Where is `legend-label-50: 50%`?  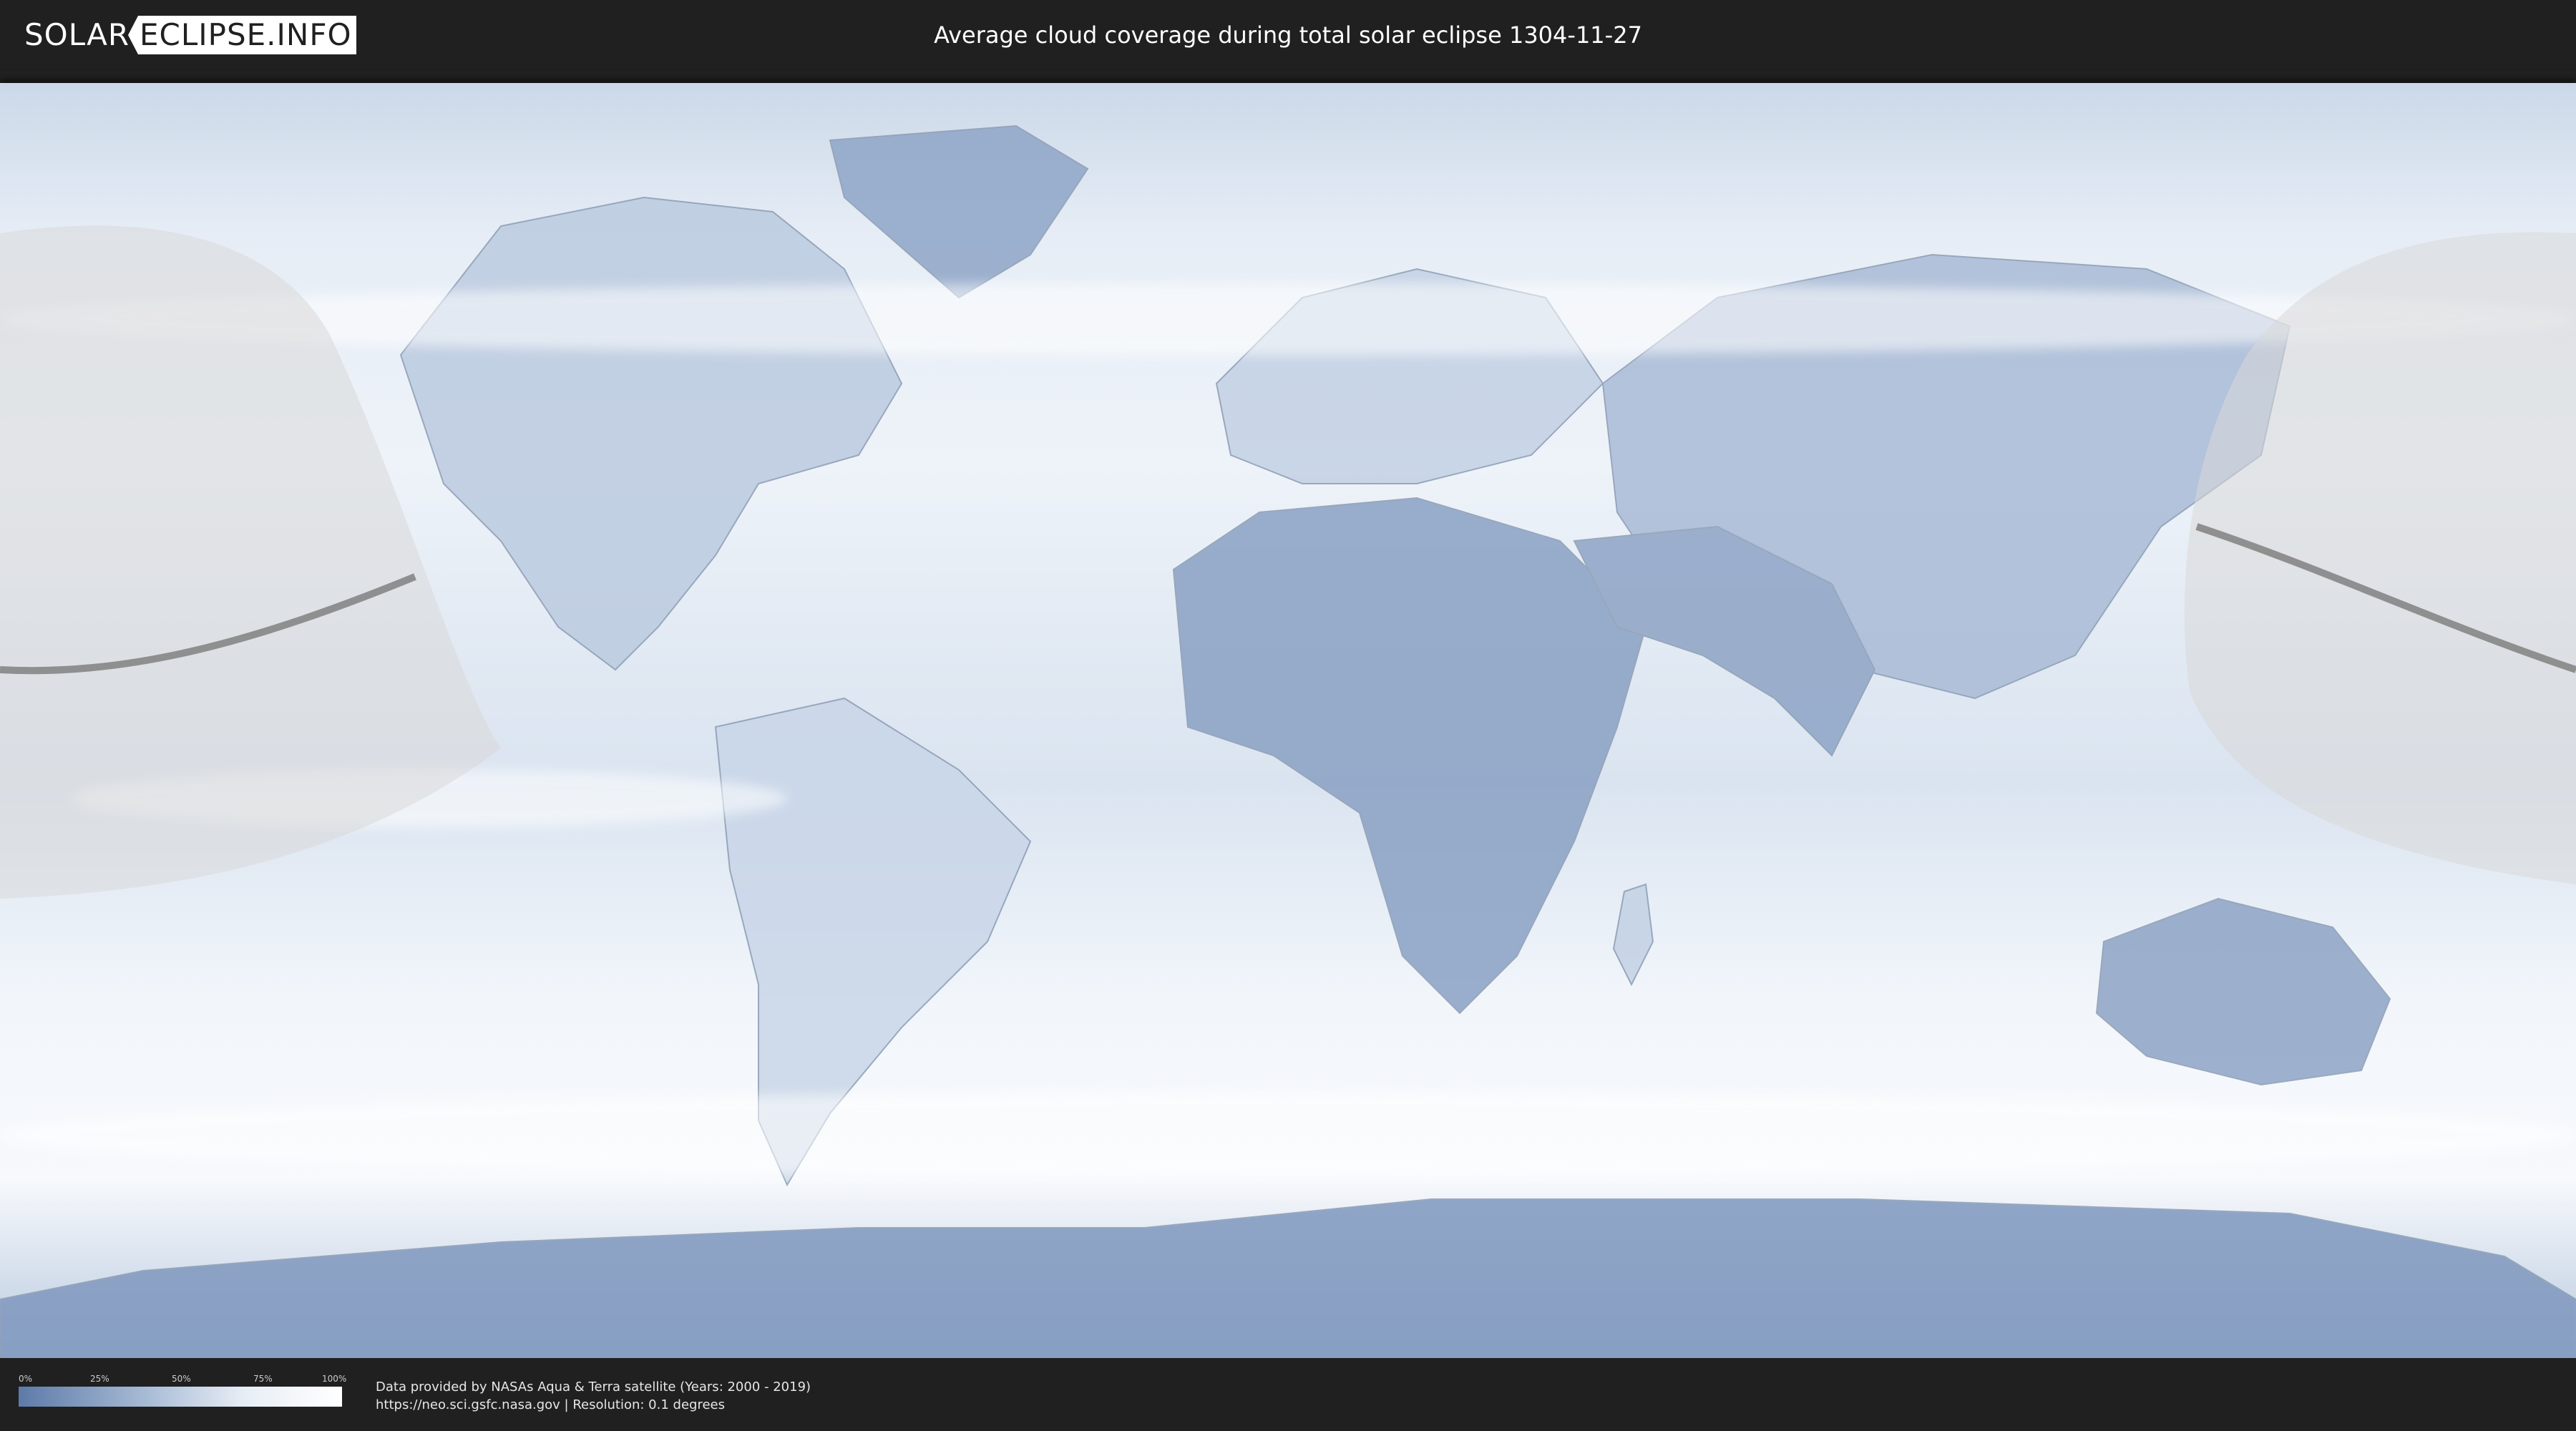
legend-label-50: 50% is located at coordinates (181, 1379).